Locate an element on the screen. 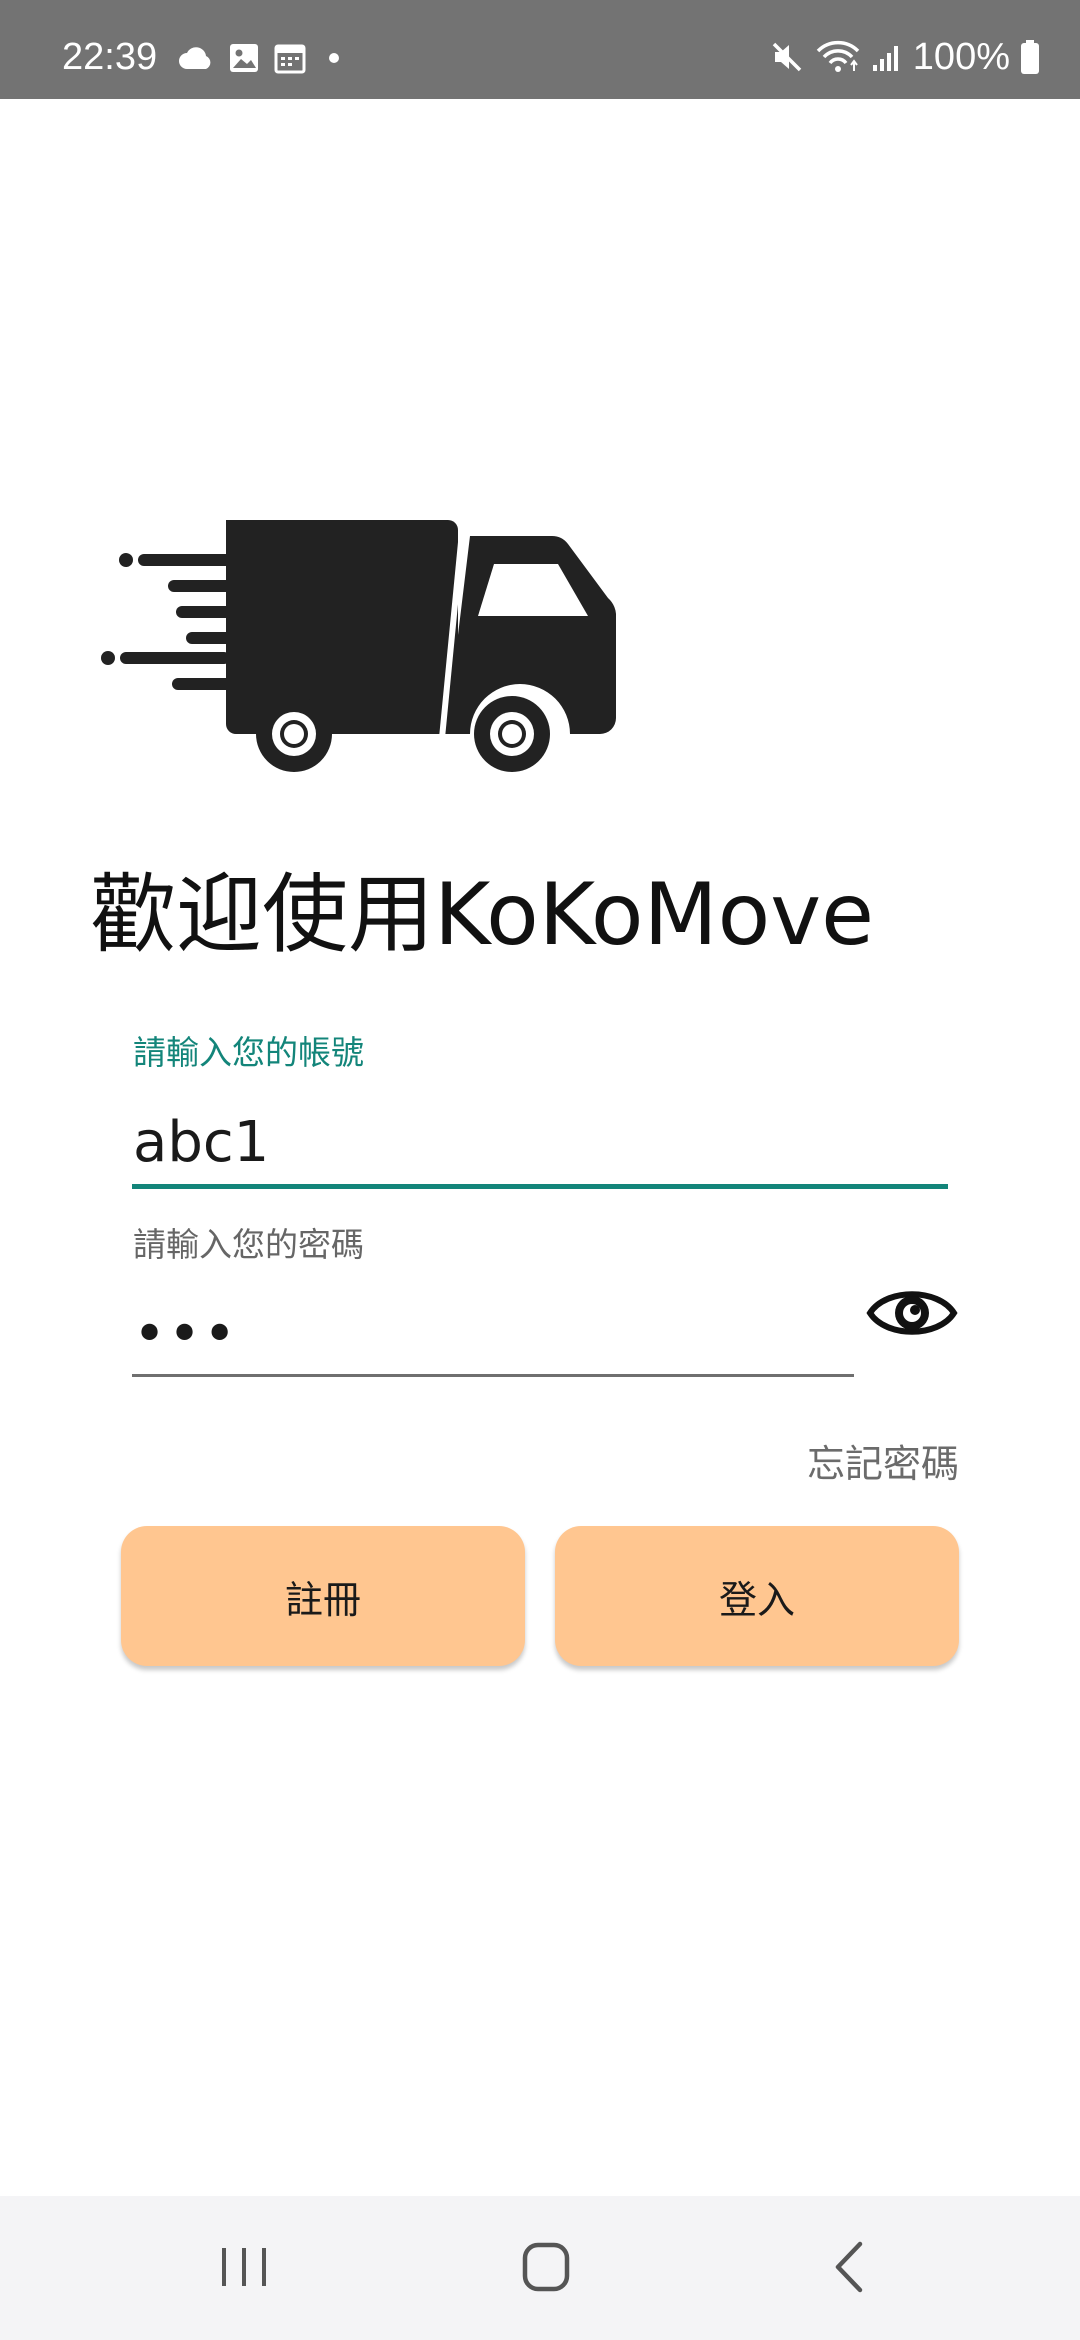 Image resolution: width=1080 pixels, height=2340 pixels. home-icon is located at coordinates (546, 2267).